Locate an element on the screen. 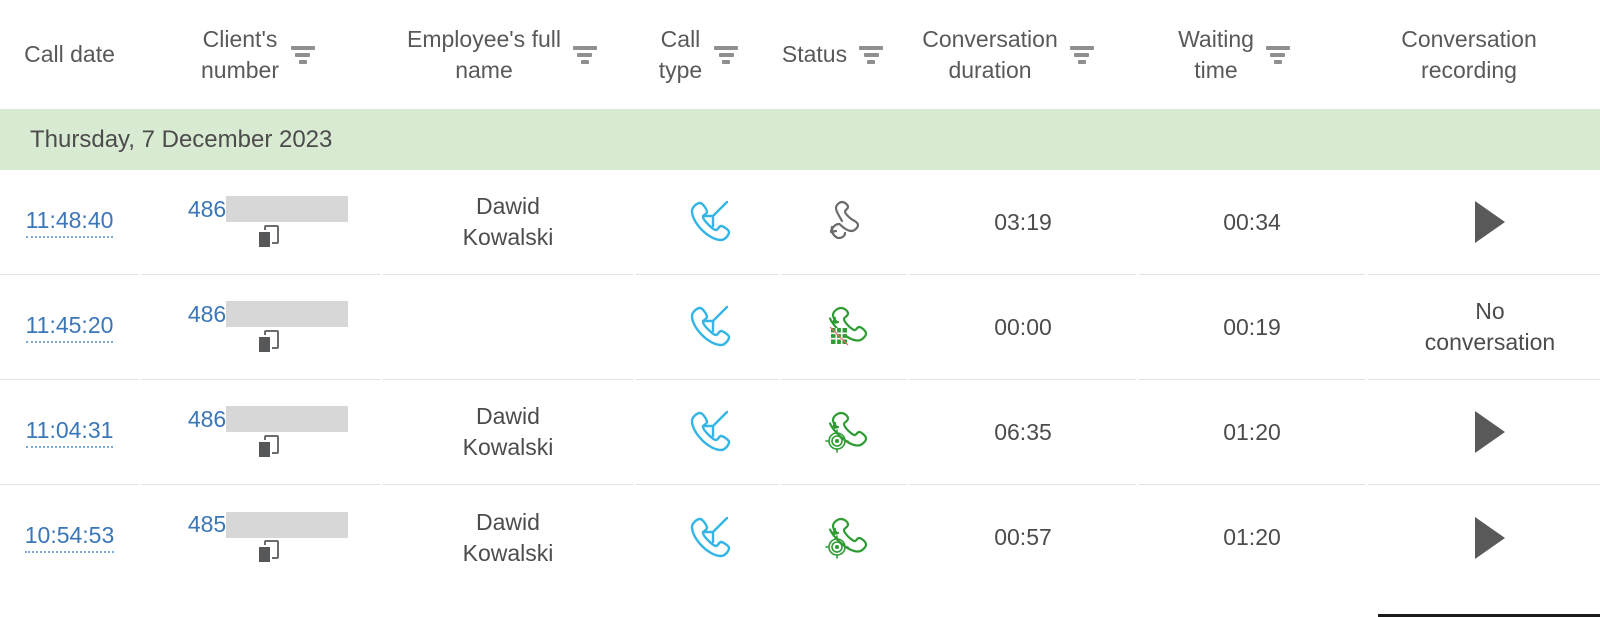  waiting-time-value: 00:19 is located at coordinates (1252, 326).